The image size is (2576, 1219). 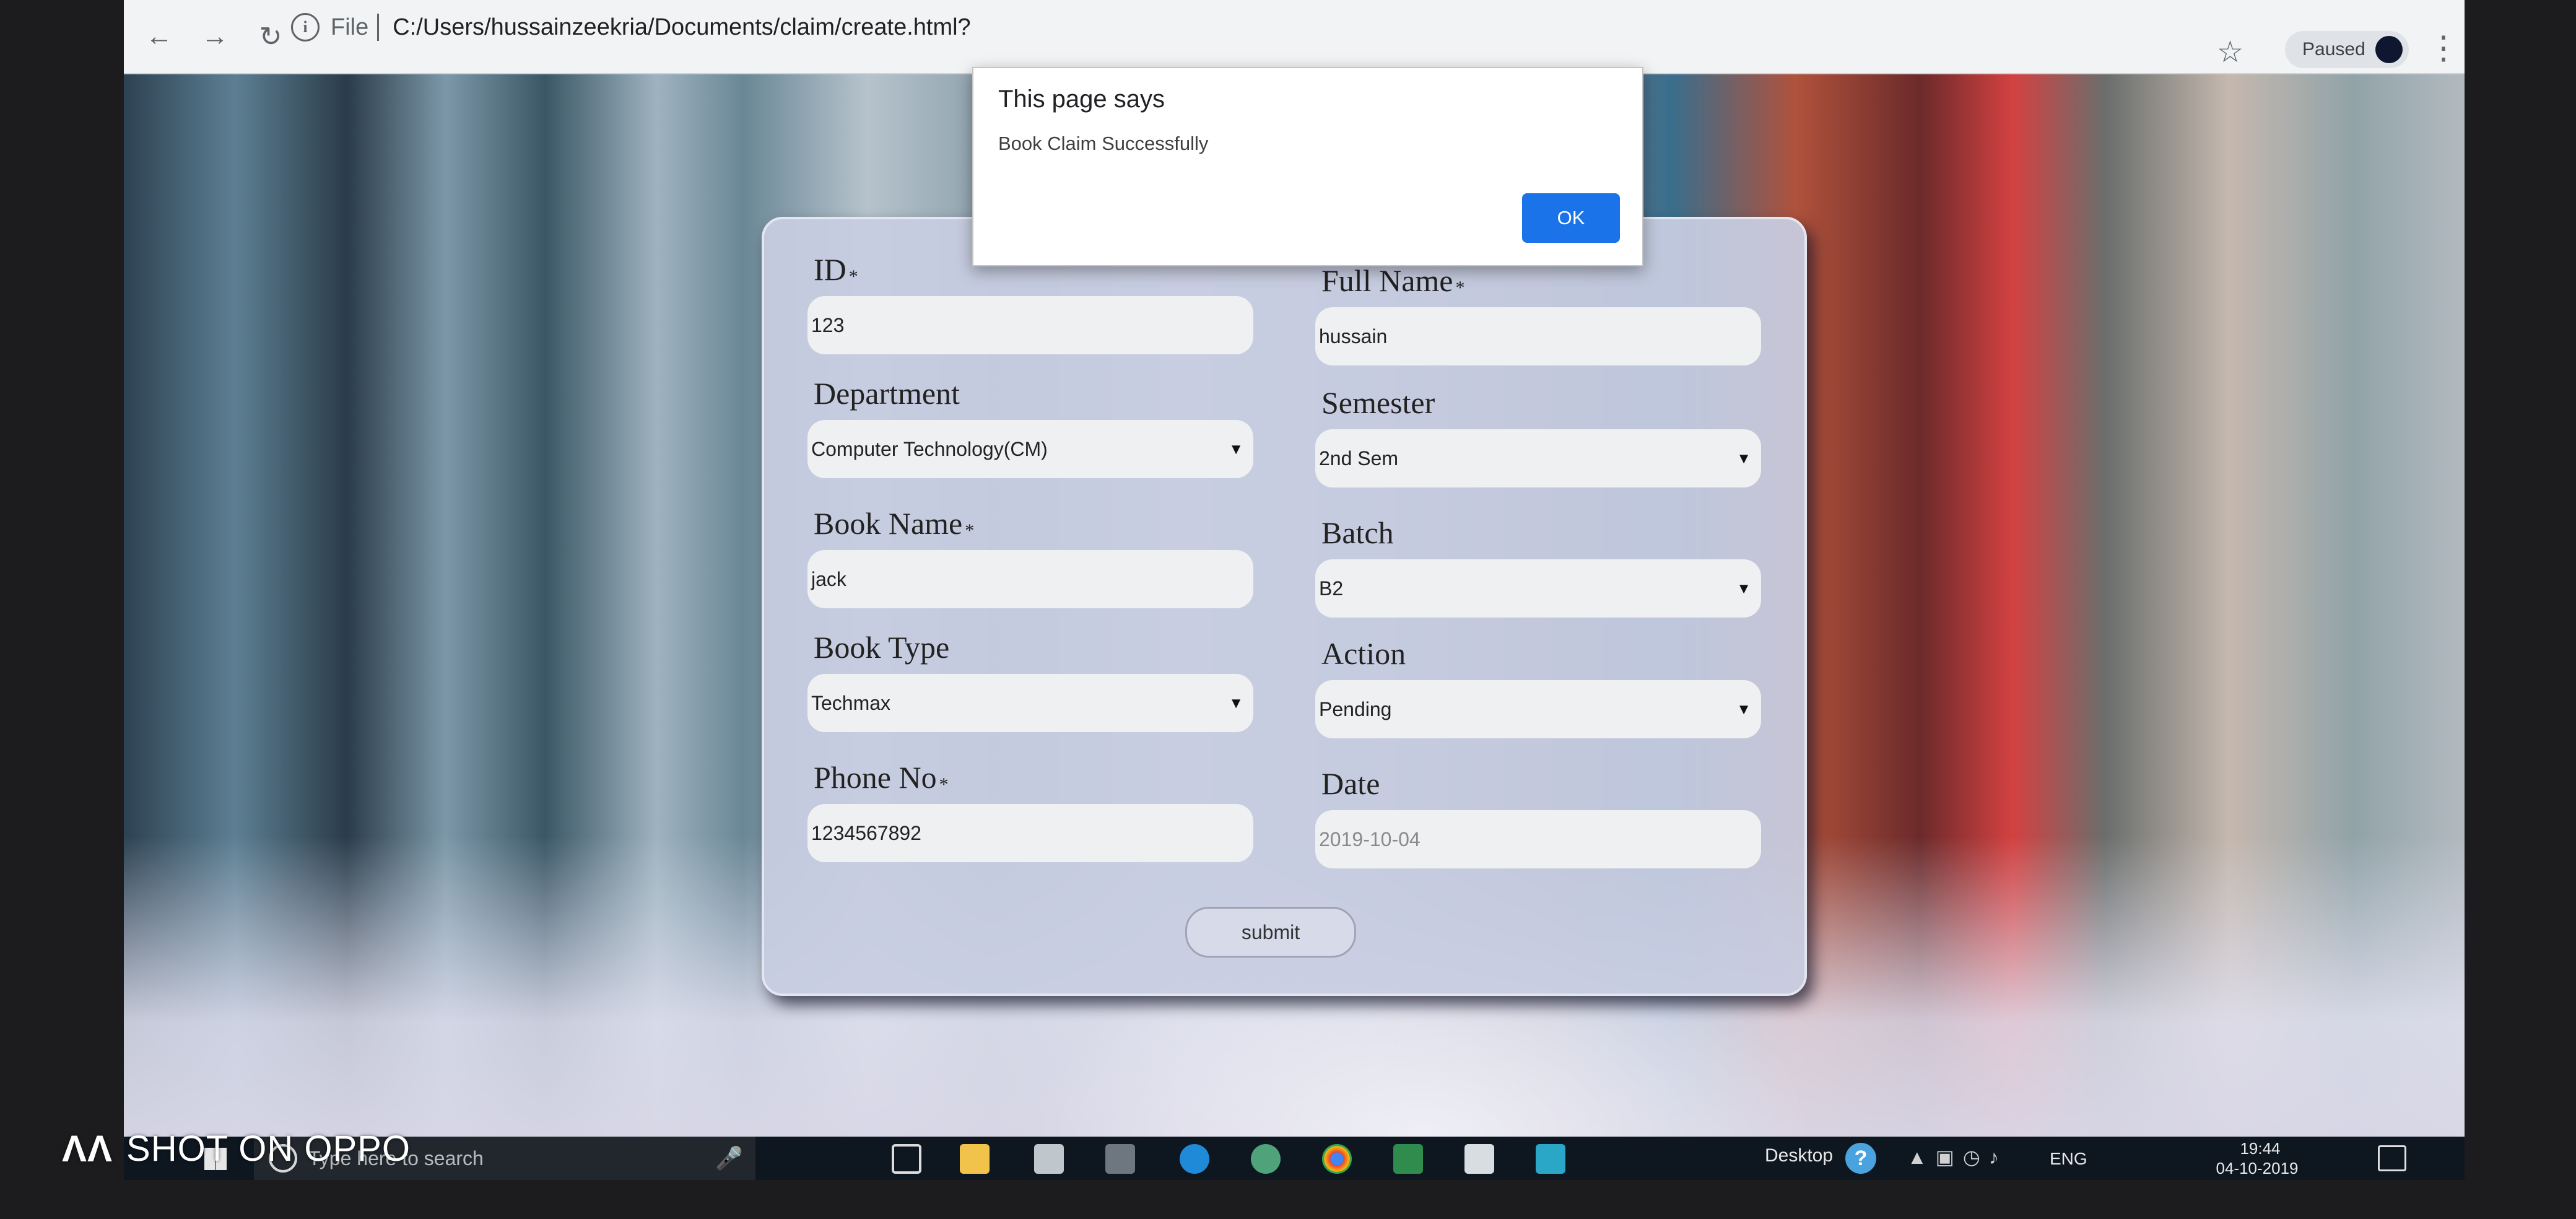 I want to click on full-name-label-text: Full Name, so click(x=1387, y=280).